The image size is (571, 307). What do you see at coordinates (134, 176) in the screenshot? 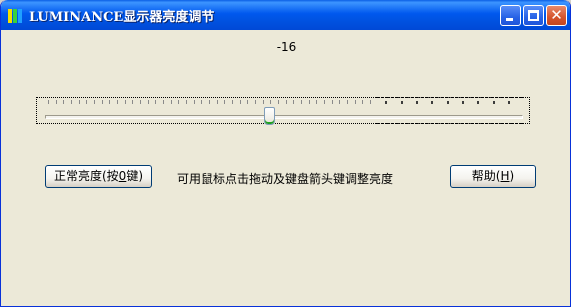
I see `normal-brightness-label-suffix: 键)` at bounding box center [134, 176].